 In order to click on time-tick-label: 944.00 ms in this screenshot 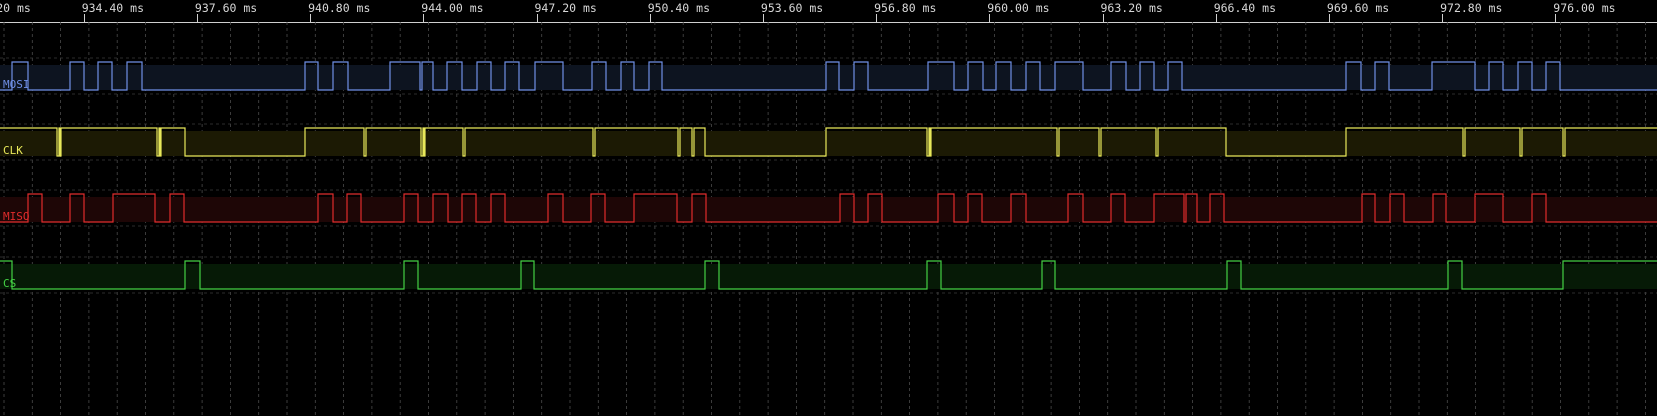, I will do `click(452, 8)`.